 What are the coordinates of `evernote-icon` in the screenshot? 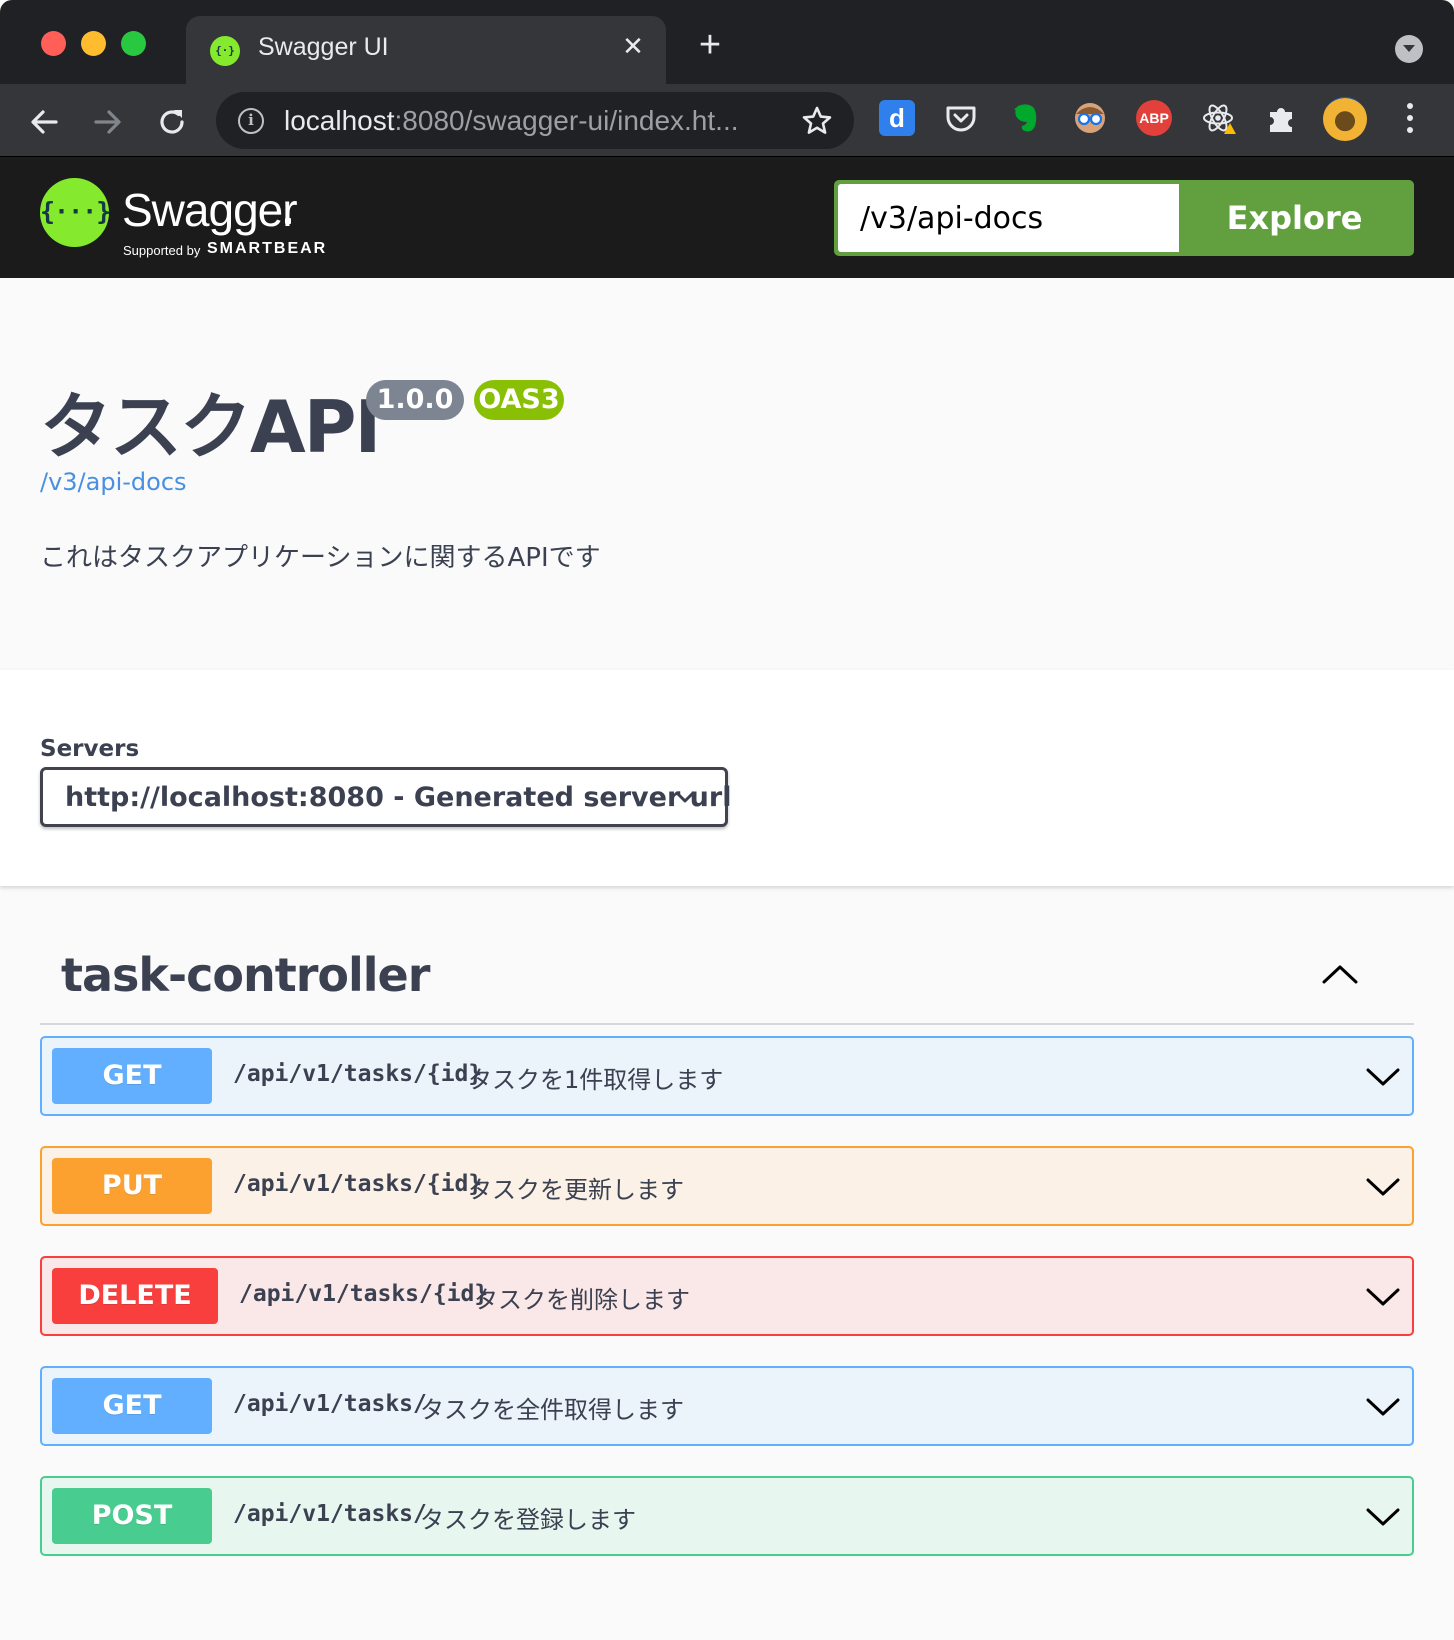 It's located at (1026, 118).